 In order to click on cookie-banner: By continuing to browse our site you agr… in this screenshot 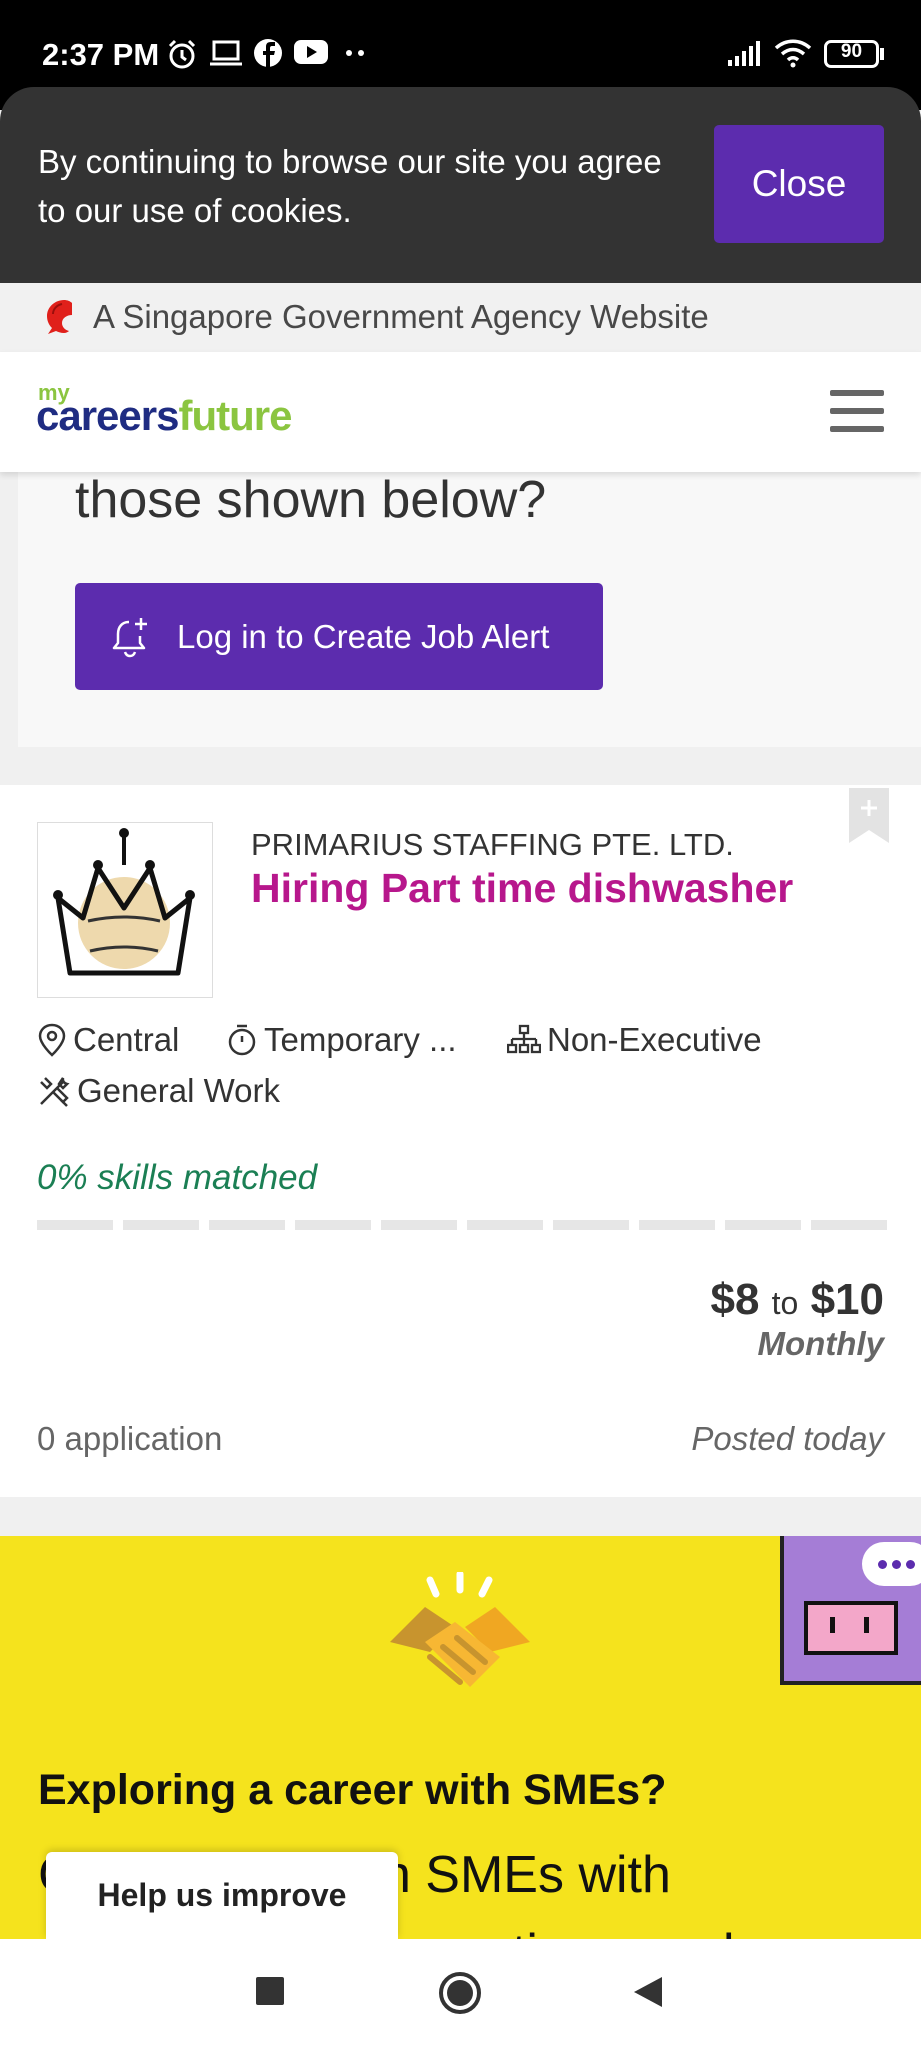, I will do `click(460, 185)`.